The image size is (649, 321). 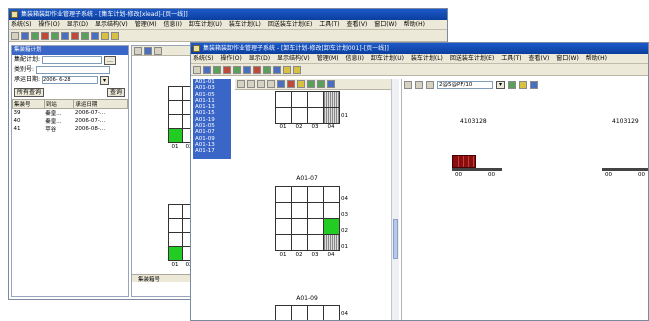 I want to click on yard-scrollbar-thumb, so click(x=395, y=239).